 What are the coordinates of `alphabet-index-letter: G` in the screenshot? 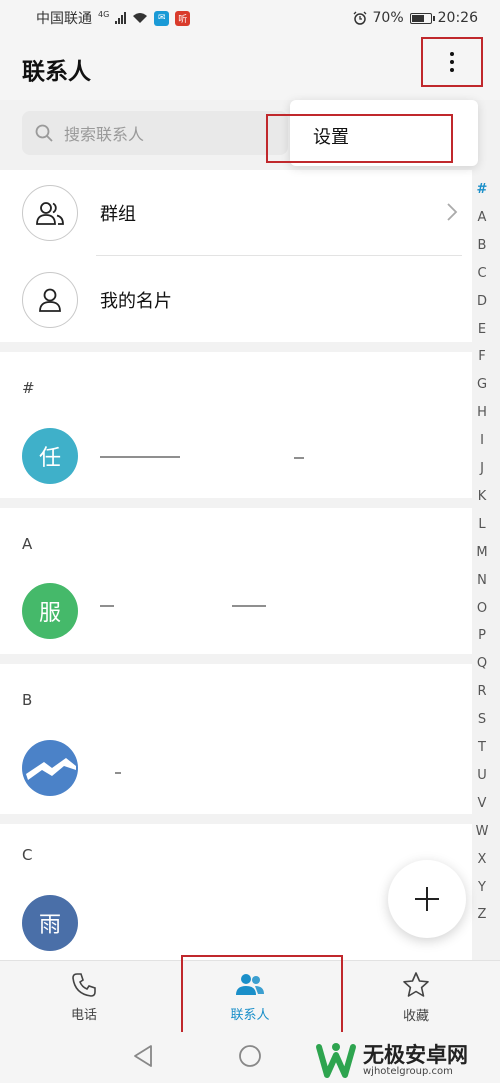 It's located at (482, 384).